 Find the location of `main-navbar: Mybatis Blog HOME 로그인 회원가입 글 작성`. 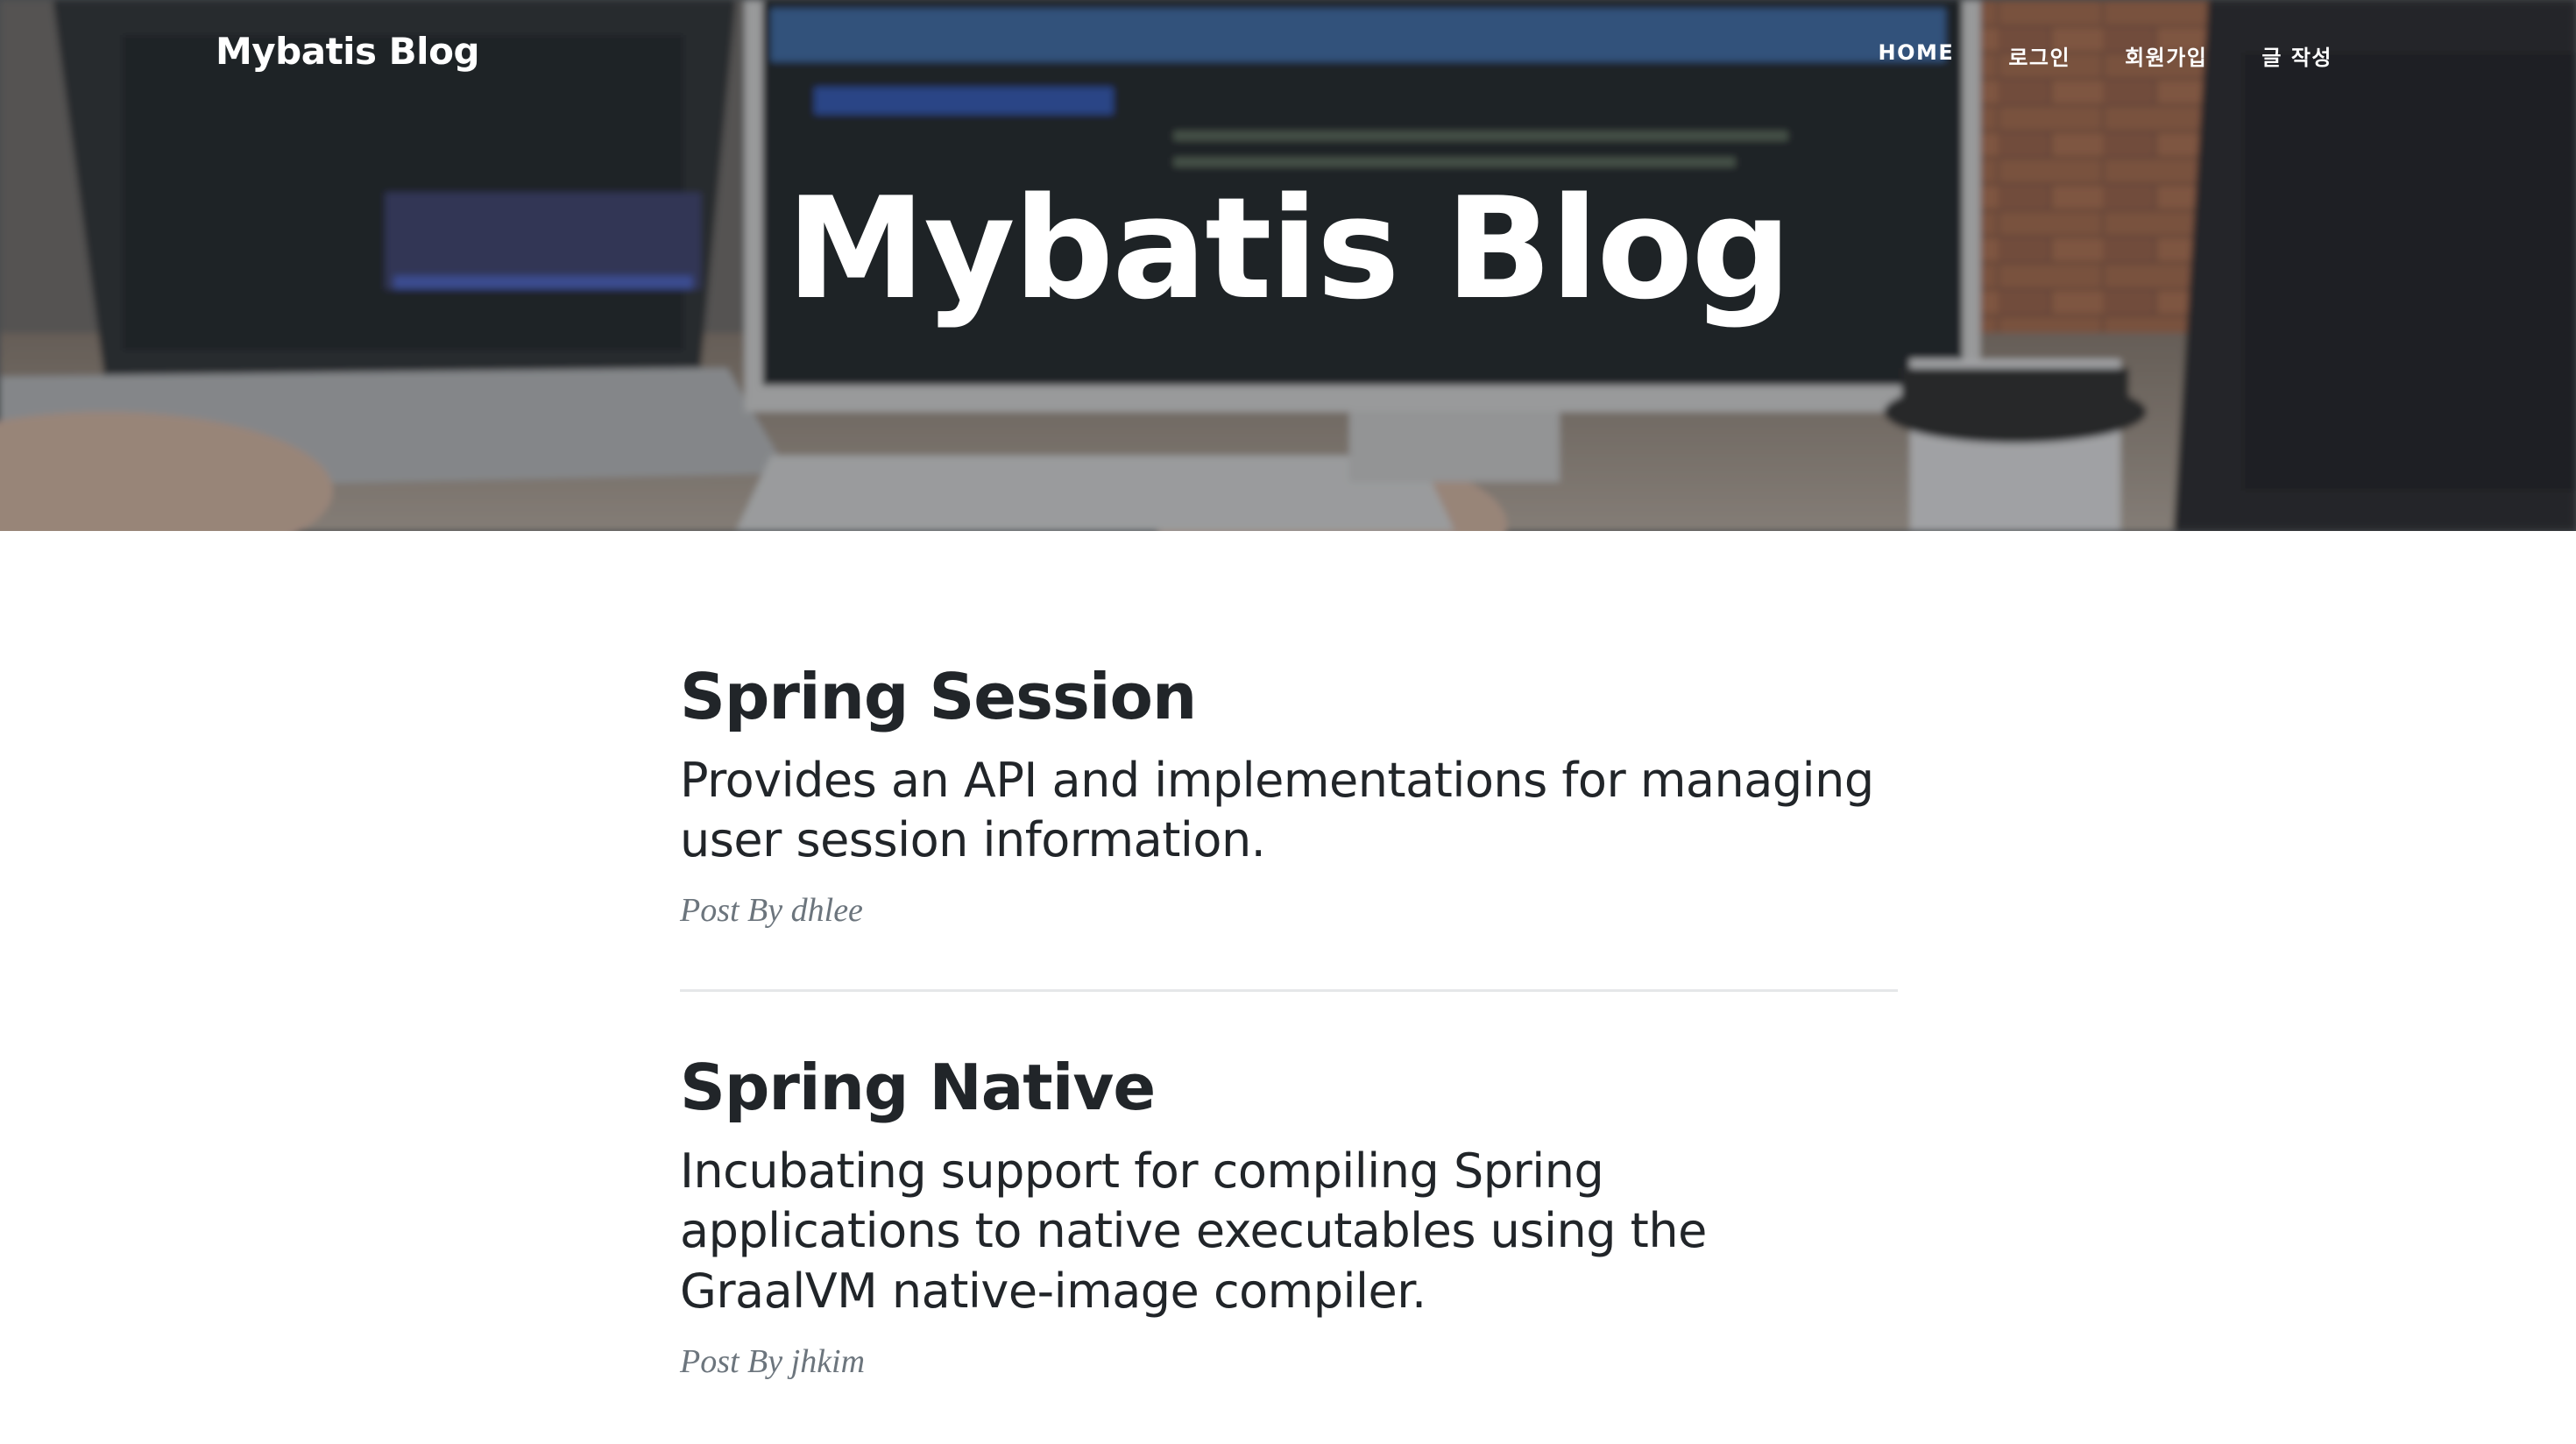

main-navbar: Mybatis Blog HOME 로그인 회원가입 글 작성 is located at coordinates (1288, 57).